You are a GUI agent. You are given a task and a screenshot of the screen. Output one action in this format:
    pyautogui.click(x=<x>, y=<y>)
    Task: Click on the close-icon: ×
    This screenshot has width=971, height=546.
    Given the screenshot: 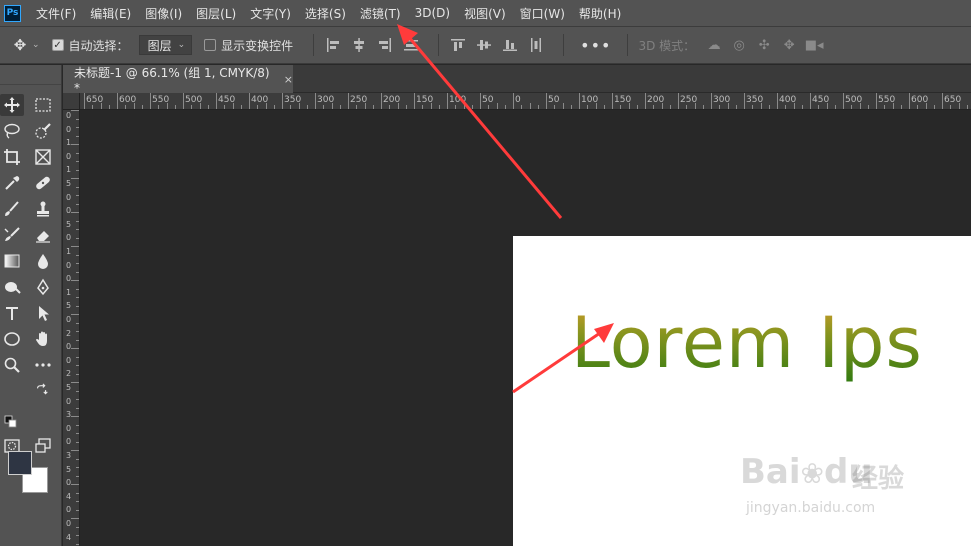 What is the action you would take?
    pyautogui.click(x=288, y=79)
    